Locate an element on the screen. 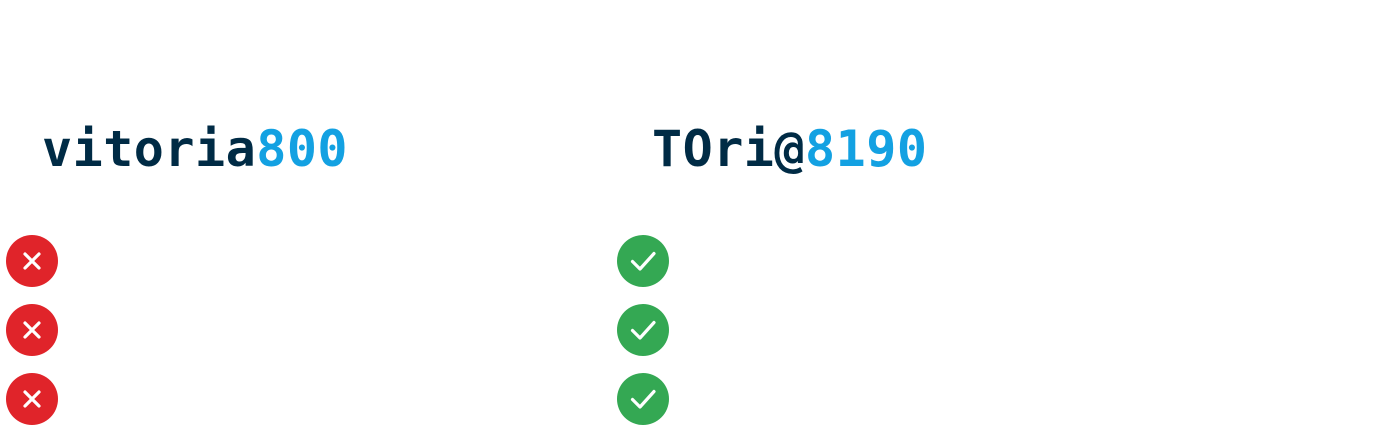  password-digits: 800 is located at coordinates (302, 149).